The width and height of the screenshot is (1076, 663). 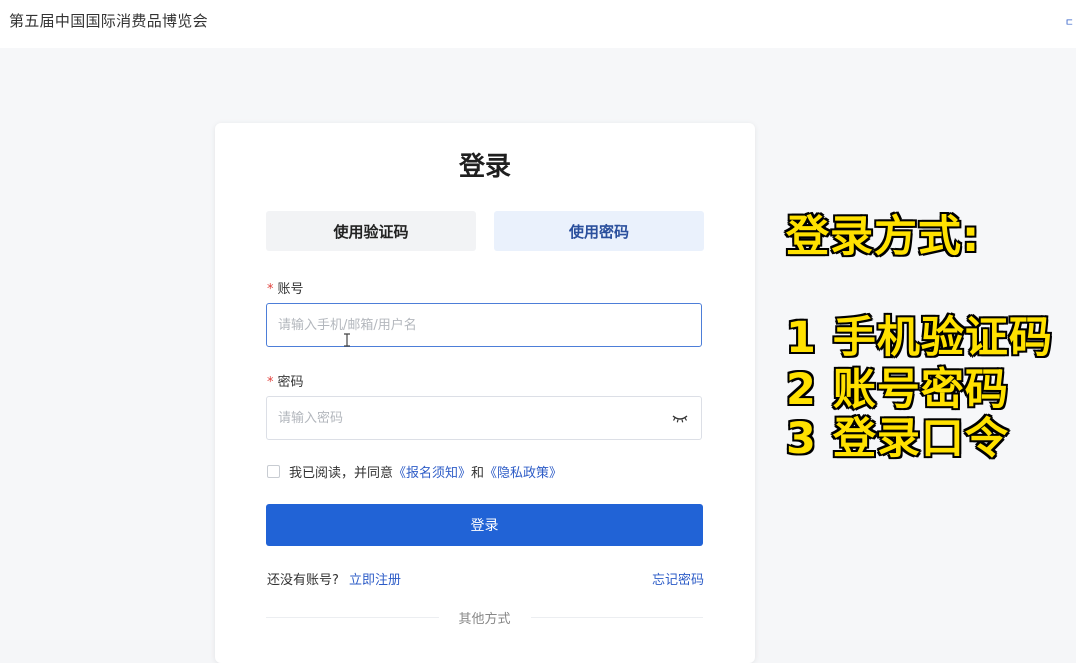 What do you see at coordinates (469, 418) in the screenshot?
I see `password-input` at bounding box center [469, 418].